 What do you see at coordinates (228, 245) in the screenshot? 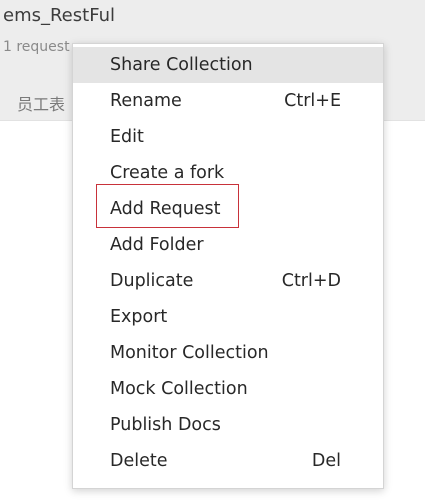
I see `menu-item-add-folder: Add Folder` at bounding box center [228, 245].